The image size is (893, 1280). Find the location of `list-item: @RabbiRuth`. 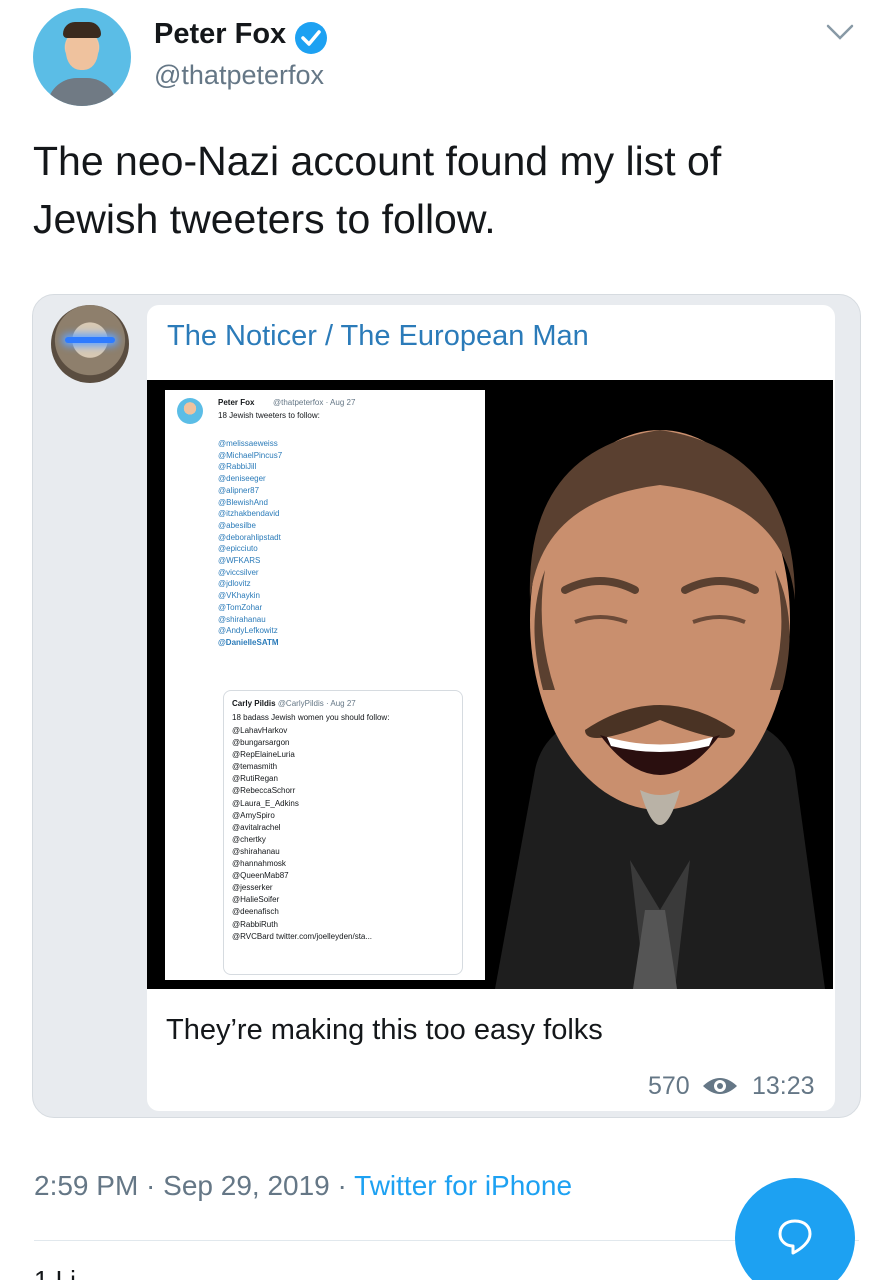

list-item: @RabbiRuth is located at coordinates (255, 924).